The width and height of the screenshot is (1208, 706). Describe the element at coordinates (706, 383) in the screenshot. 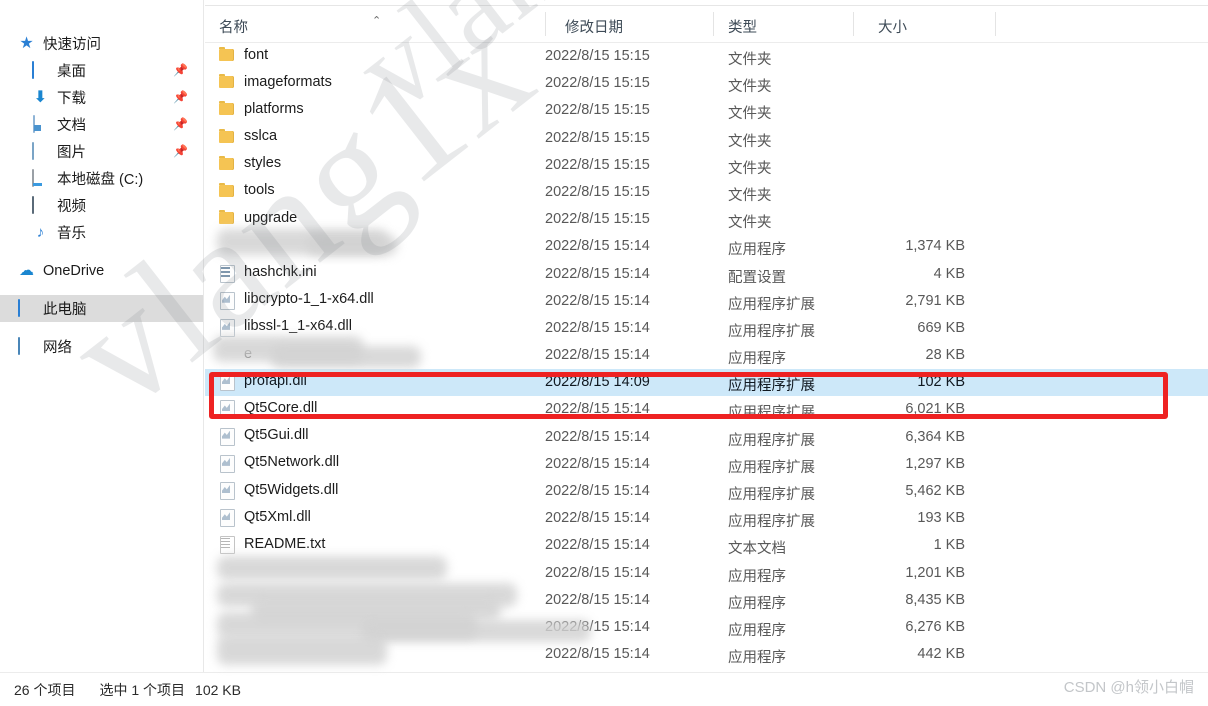

I see `table-row: profapi.dll 2022/8/15 14:09 应用程序扩展 102 KB` at that location.